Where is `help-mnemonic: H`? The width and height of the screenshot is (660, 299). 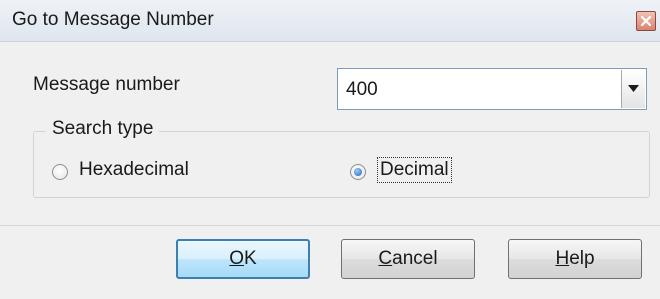 help-mnemonic: H is located at coordinates (562, 258).